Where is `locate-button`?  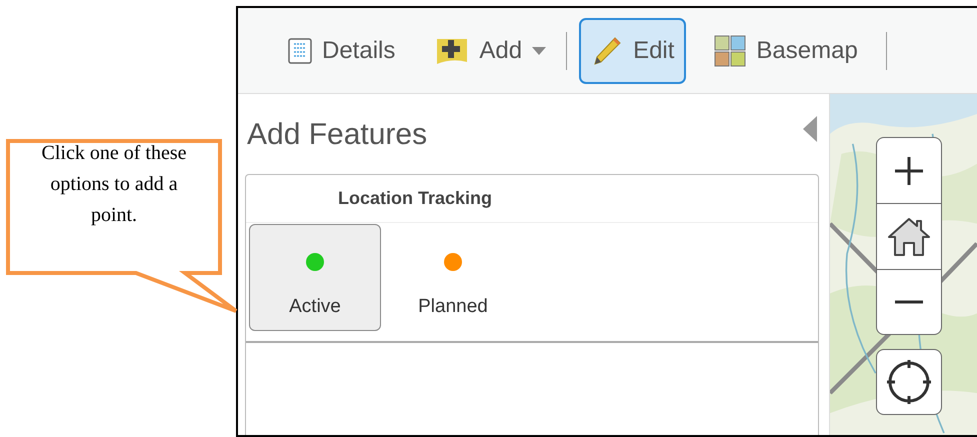 locate-button is located at coordinates (909, 382).